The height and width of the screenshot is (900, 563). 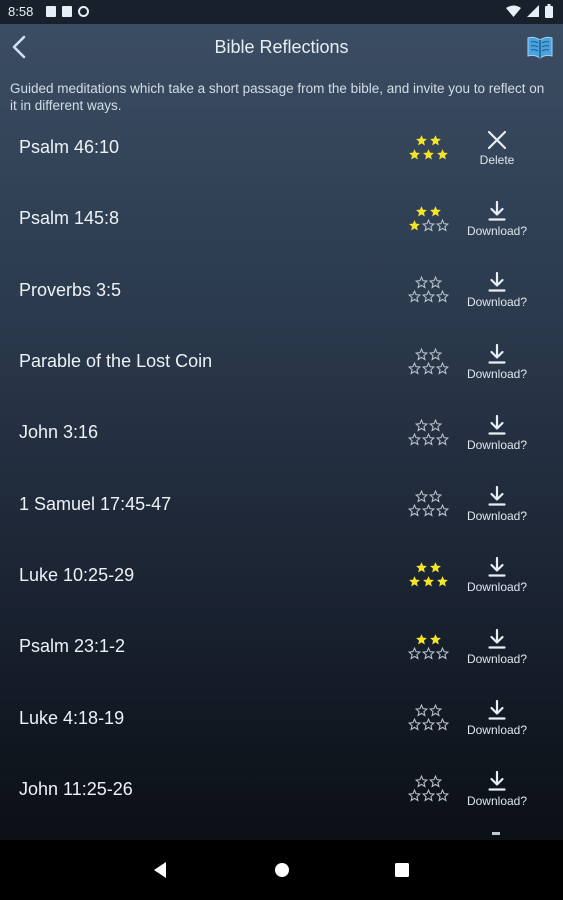 I want to click on list-item: 1 Samuel 17:45-47 Download?, so click(x=281, y=503).